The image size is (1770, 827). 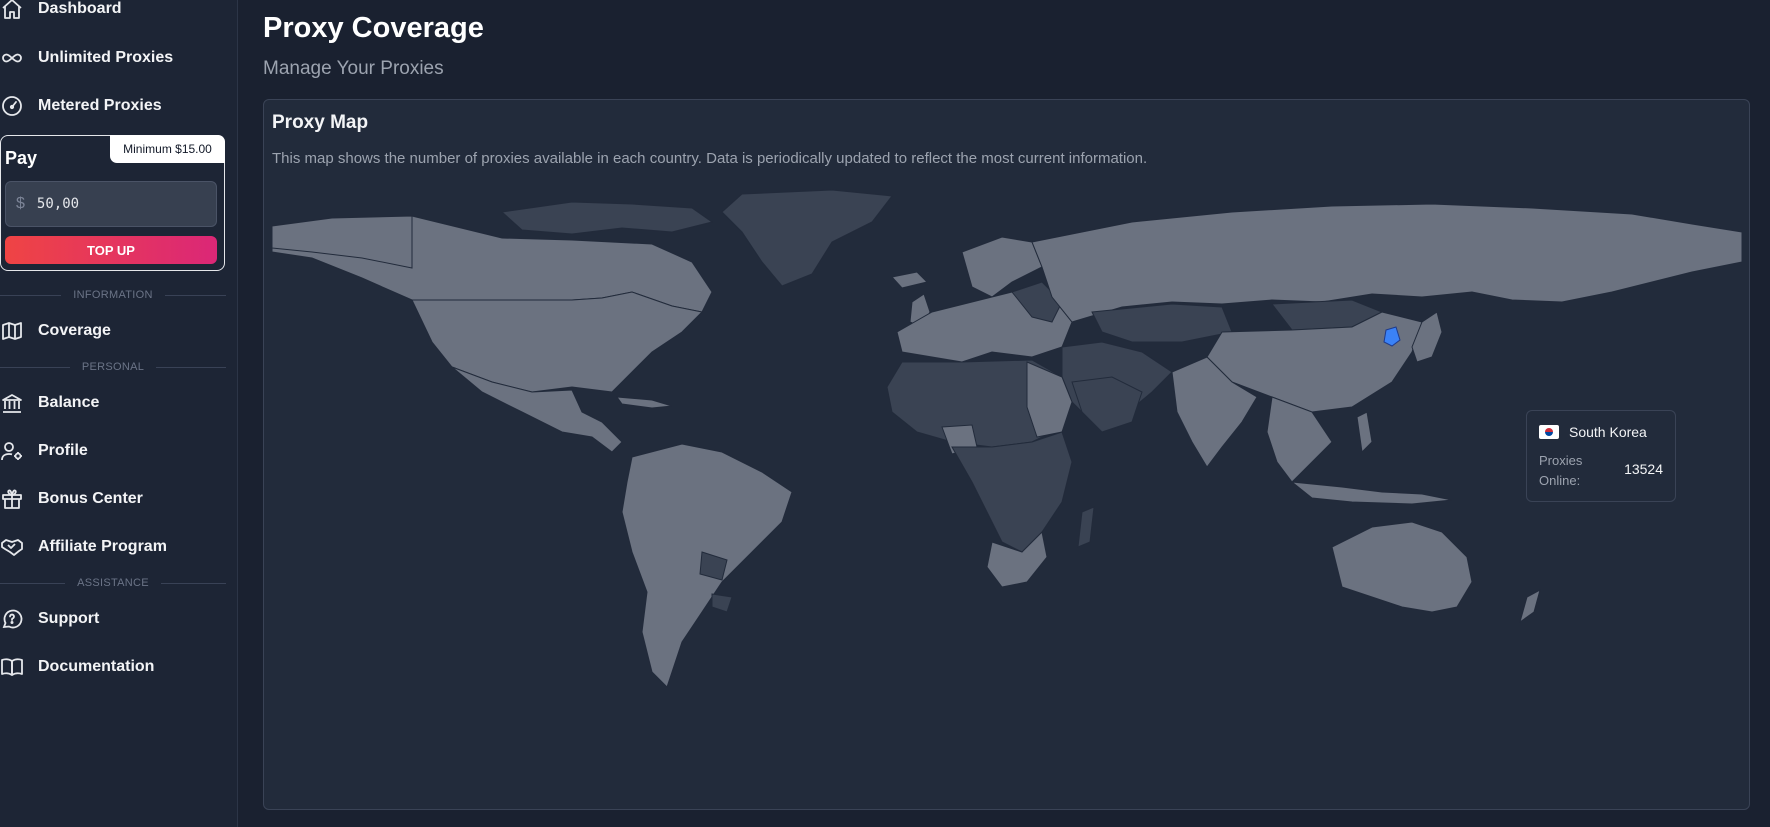 I want to click on pay-card: Pay Minimum $15.00 $ TOP UP, so click(x=112, y=203).